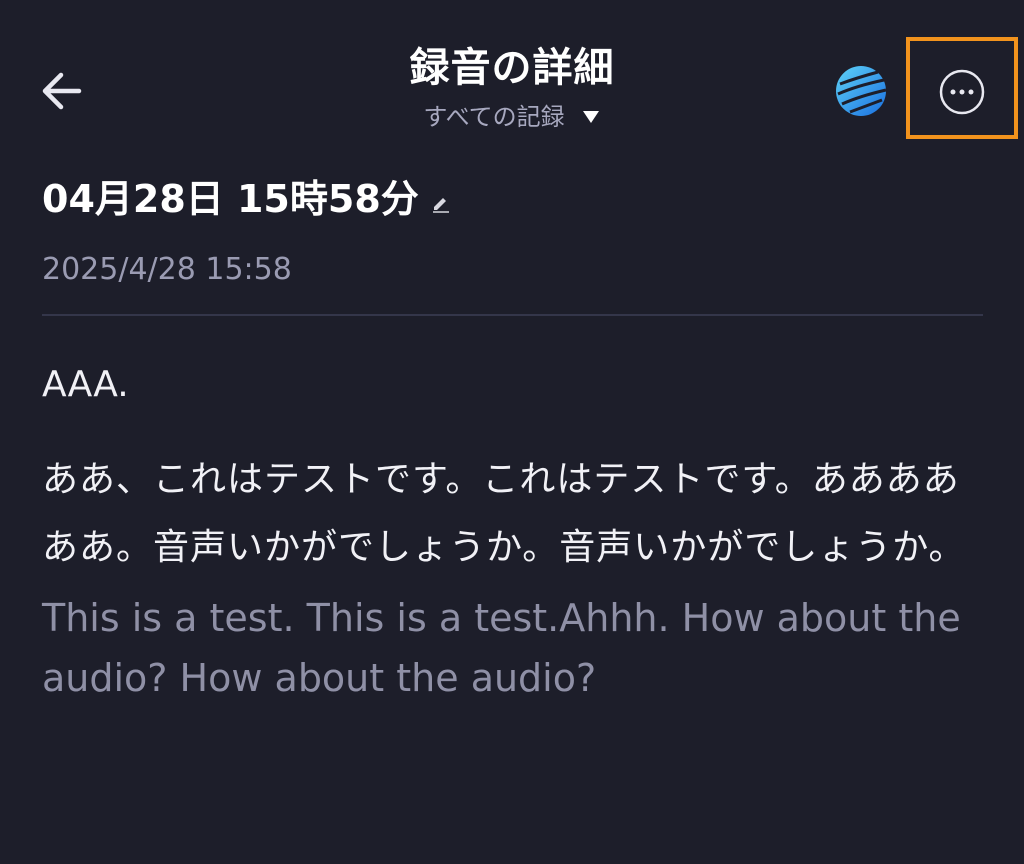  What do you see at coordinates (441, 203) in the screenshot?
I see `edit-pencil-icon` at bounding box center [441, 203].